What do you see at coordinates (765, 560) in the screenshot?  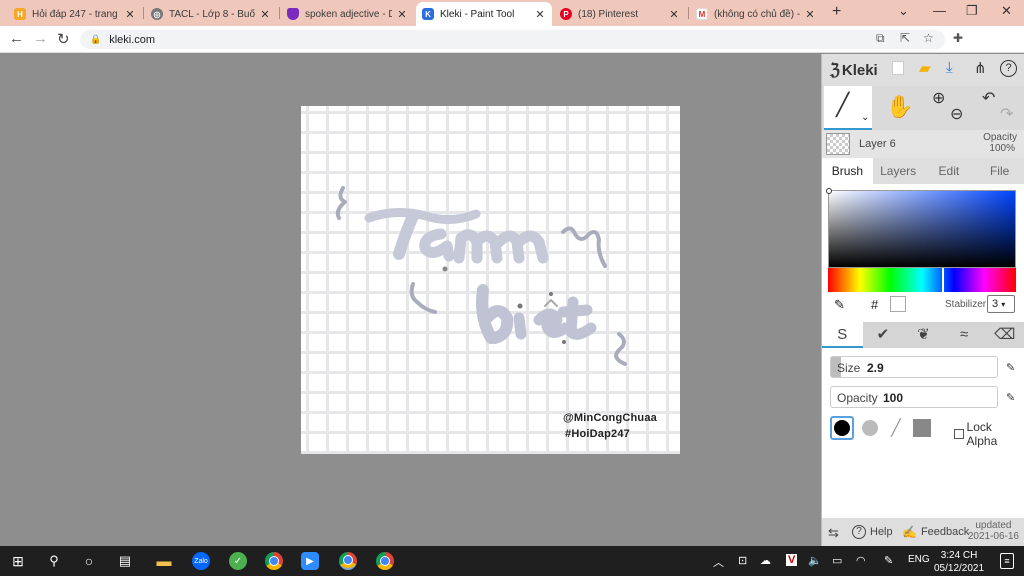 I see `onedrive-icon: ☁` at bounding box center [765, 560].